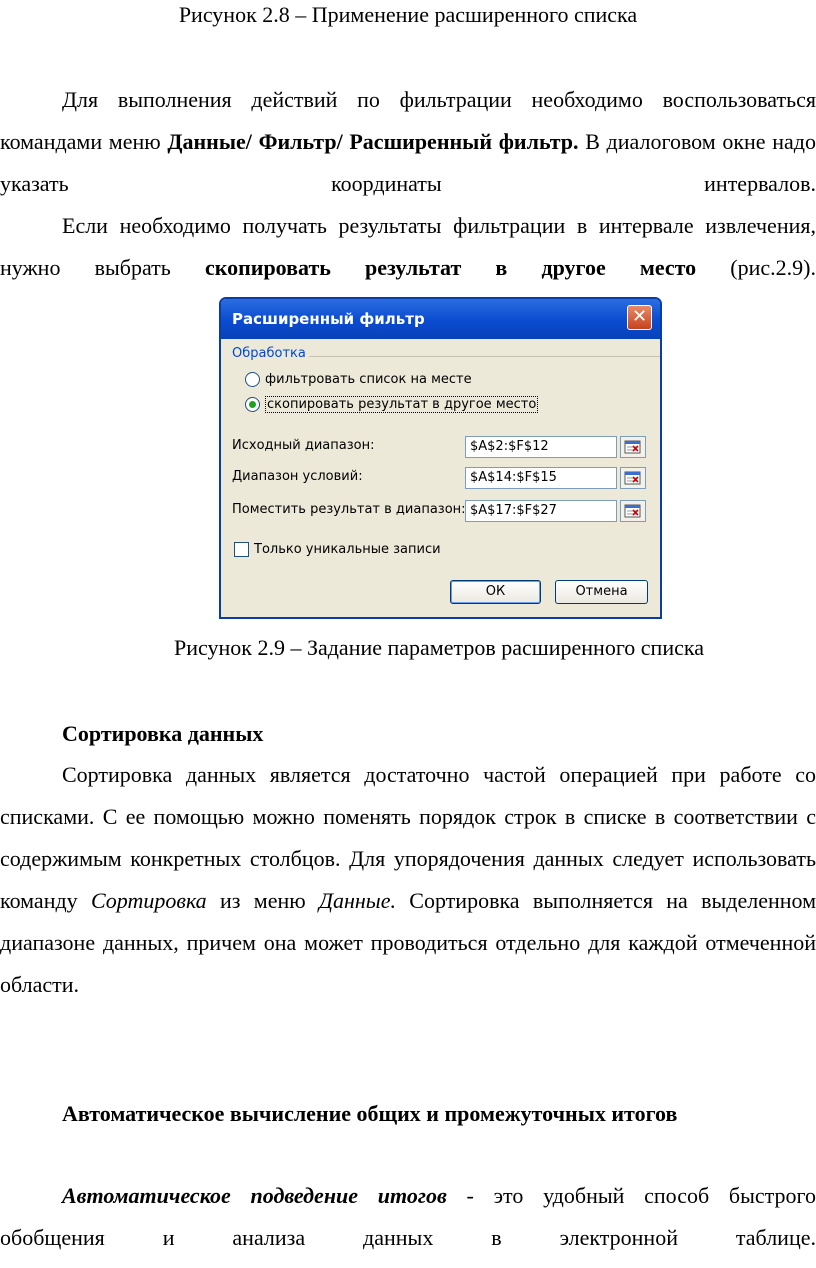  Describe the element at coordinates (328, 319) in the screenshot. I see `dialog-title: Расширенный фильтр` at that location.